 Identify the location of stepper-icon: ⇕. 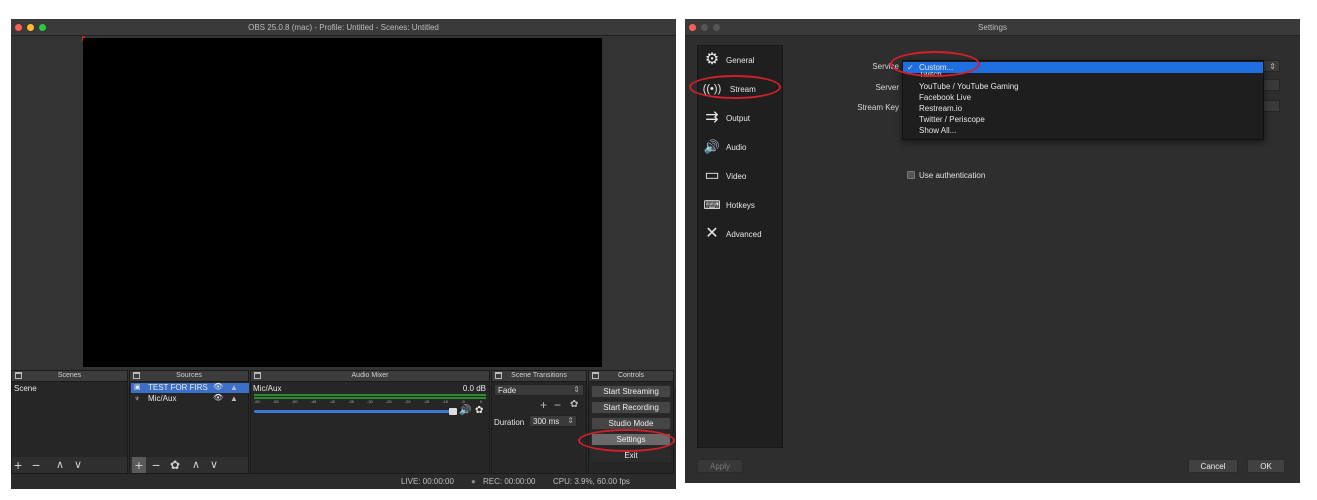
(570, 420).